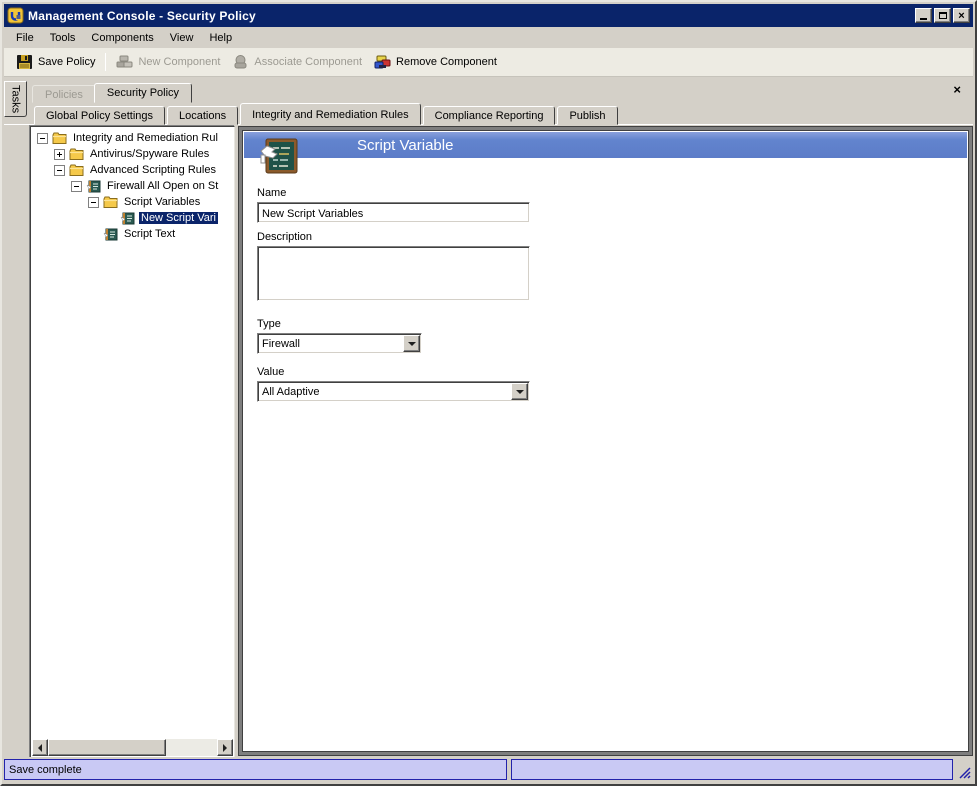 The width and height of the screenshot is (977, 786). What do you see at coordinates (393, 391) in the screenshot?
I see `value-dropdown: All Adaptive` at bounding box center [393, 391].